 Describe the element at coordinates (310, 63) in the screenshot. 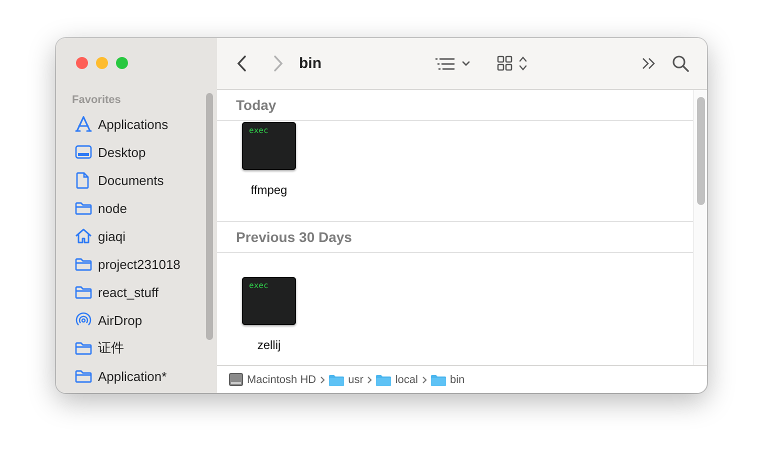

I see `window-title: bin` at that location.